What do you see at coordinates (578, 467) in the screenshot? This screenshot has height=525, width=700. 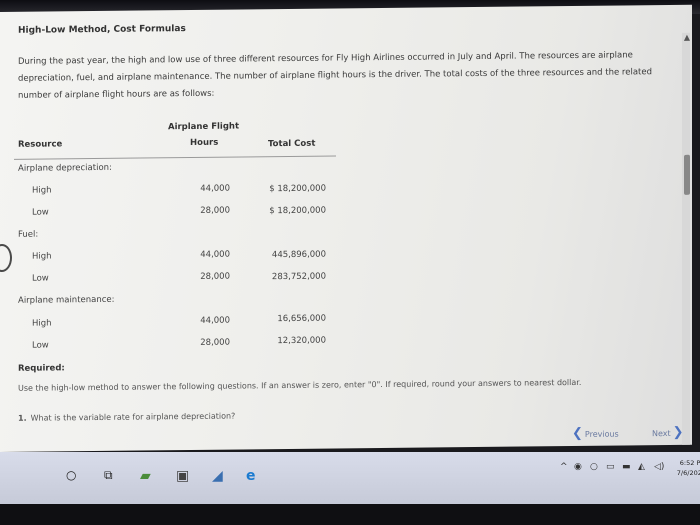 I see `tray-app-icon: ◉` at bounding box center [578, 467].